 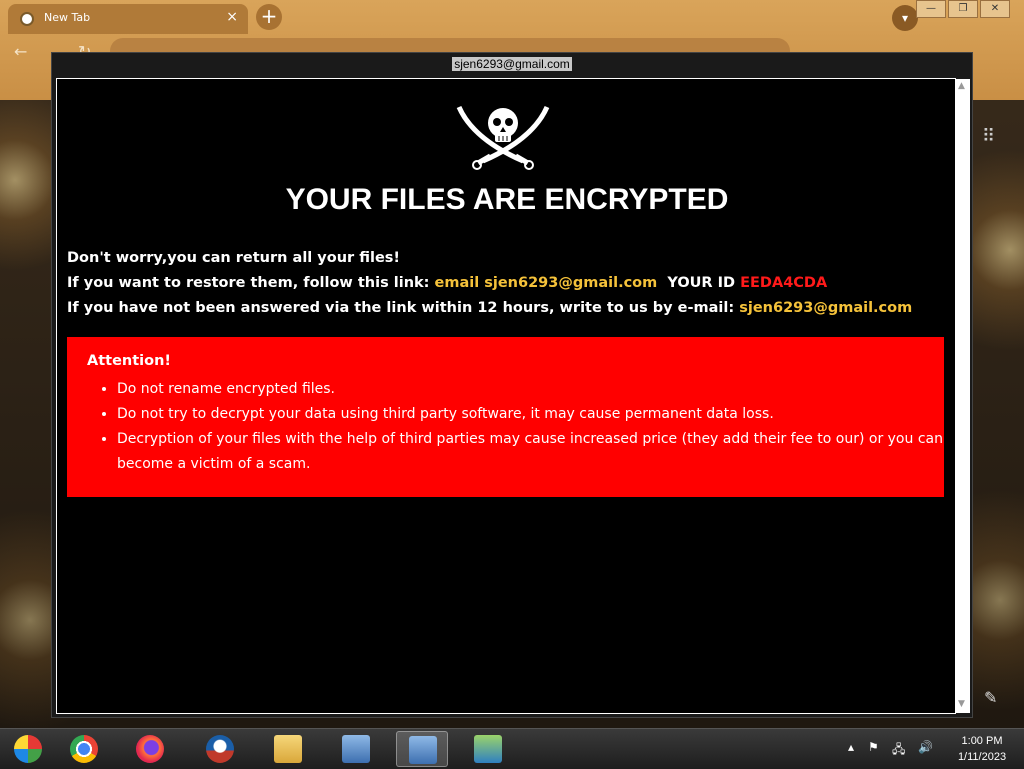 What do you see at coordinates (503, 137) in the screenshot?
I see `skull-crossed-swords-icon` at bounding box center [503, 137].